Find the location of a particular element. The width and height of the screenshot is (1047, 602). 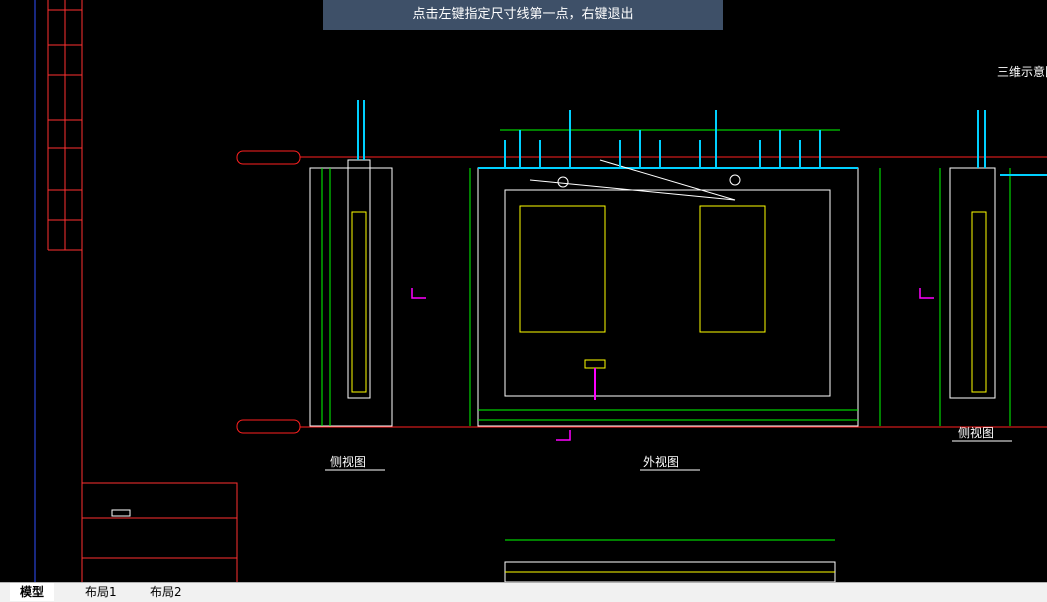

tab-layout-2: 布局2 is located at coordinates (166, 592).